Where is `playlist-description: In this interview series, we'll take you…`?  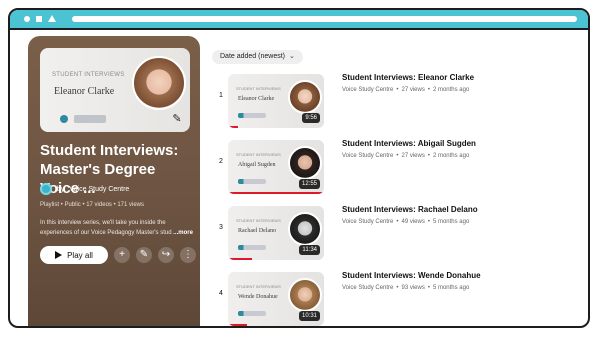 playlist-description: In this interview series, we'll take you… is located at coordinates (116, 228).